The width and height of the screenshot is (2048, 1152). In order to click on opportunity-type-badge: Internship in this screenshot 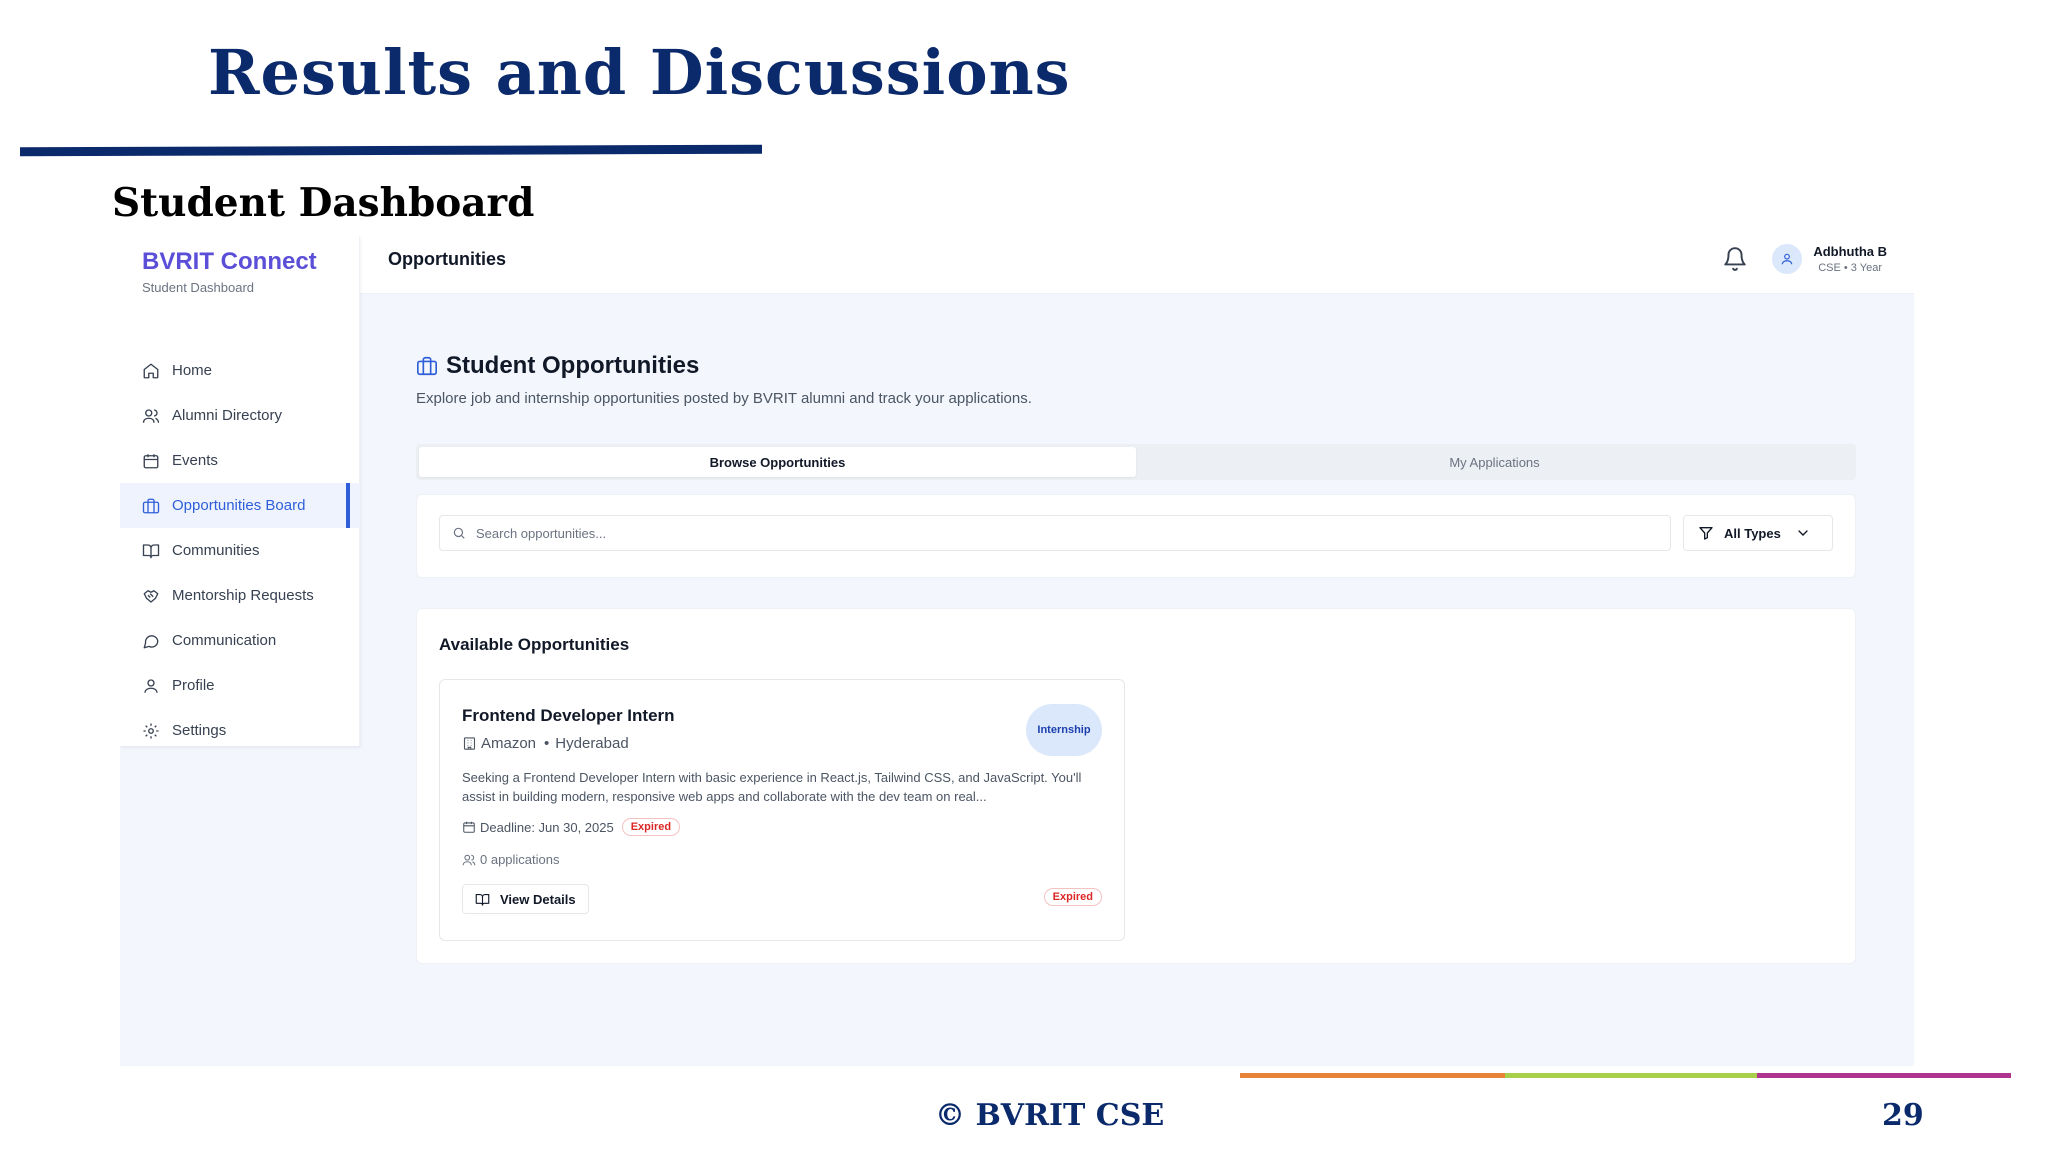, I will do `click(1064, 730)`.